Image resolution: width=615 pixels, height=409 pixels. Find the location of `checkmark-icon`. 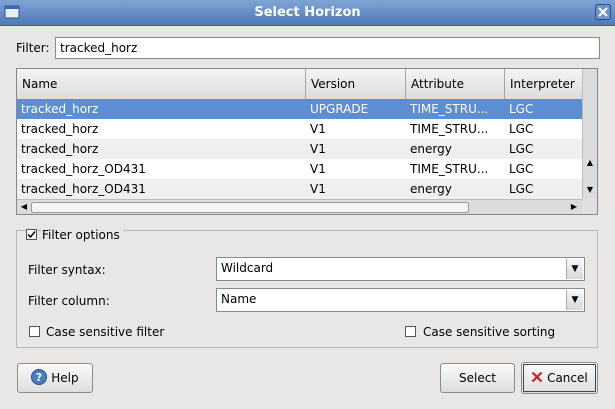

checkmark-icon is located at coordinates (31, 234).